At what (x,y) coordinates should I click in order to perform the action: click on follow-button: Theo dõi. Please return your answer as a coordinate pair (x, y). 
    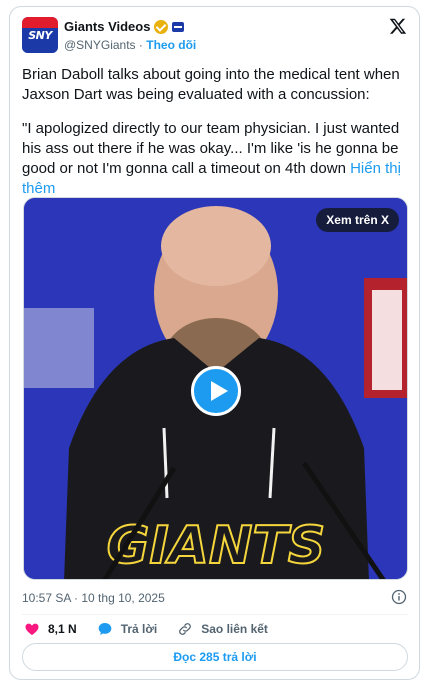
    Looking at the image, I should click on (171, 45).